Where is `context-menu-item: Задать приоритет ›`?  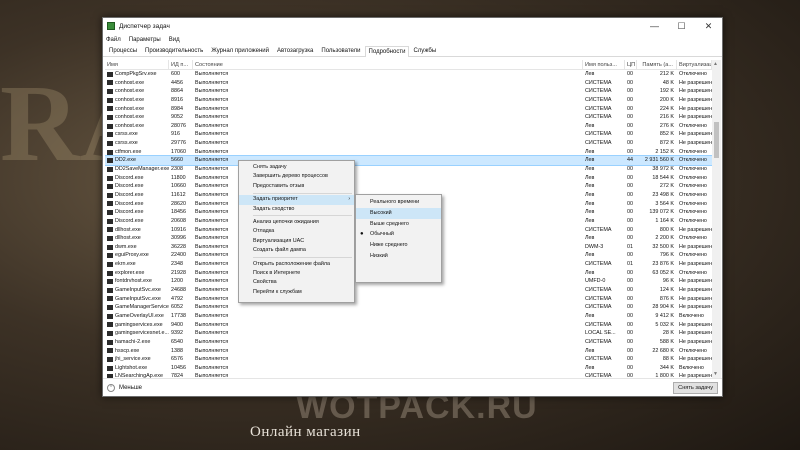 context-menu-item: Задать приоритет › is located at coordinates (296, 200).